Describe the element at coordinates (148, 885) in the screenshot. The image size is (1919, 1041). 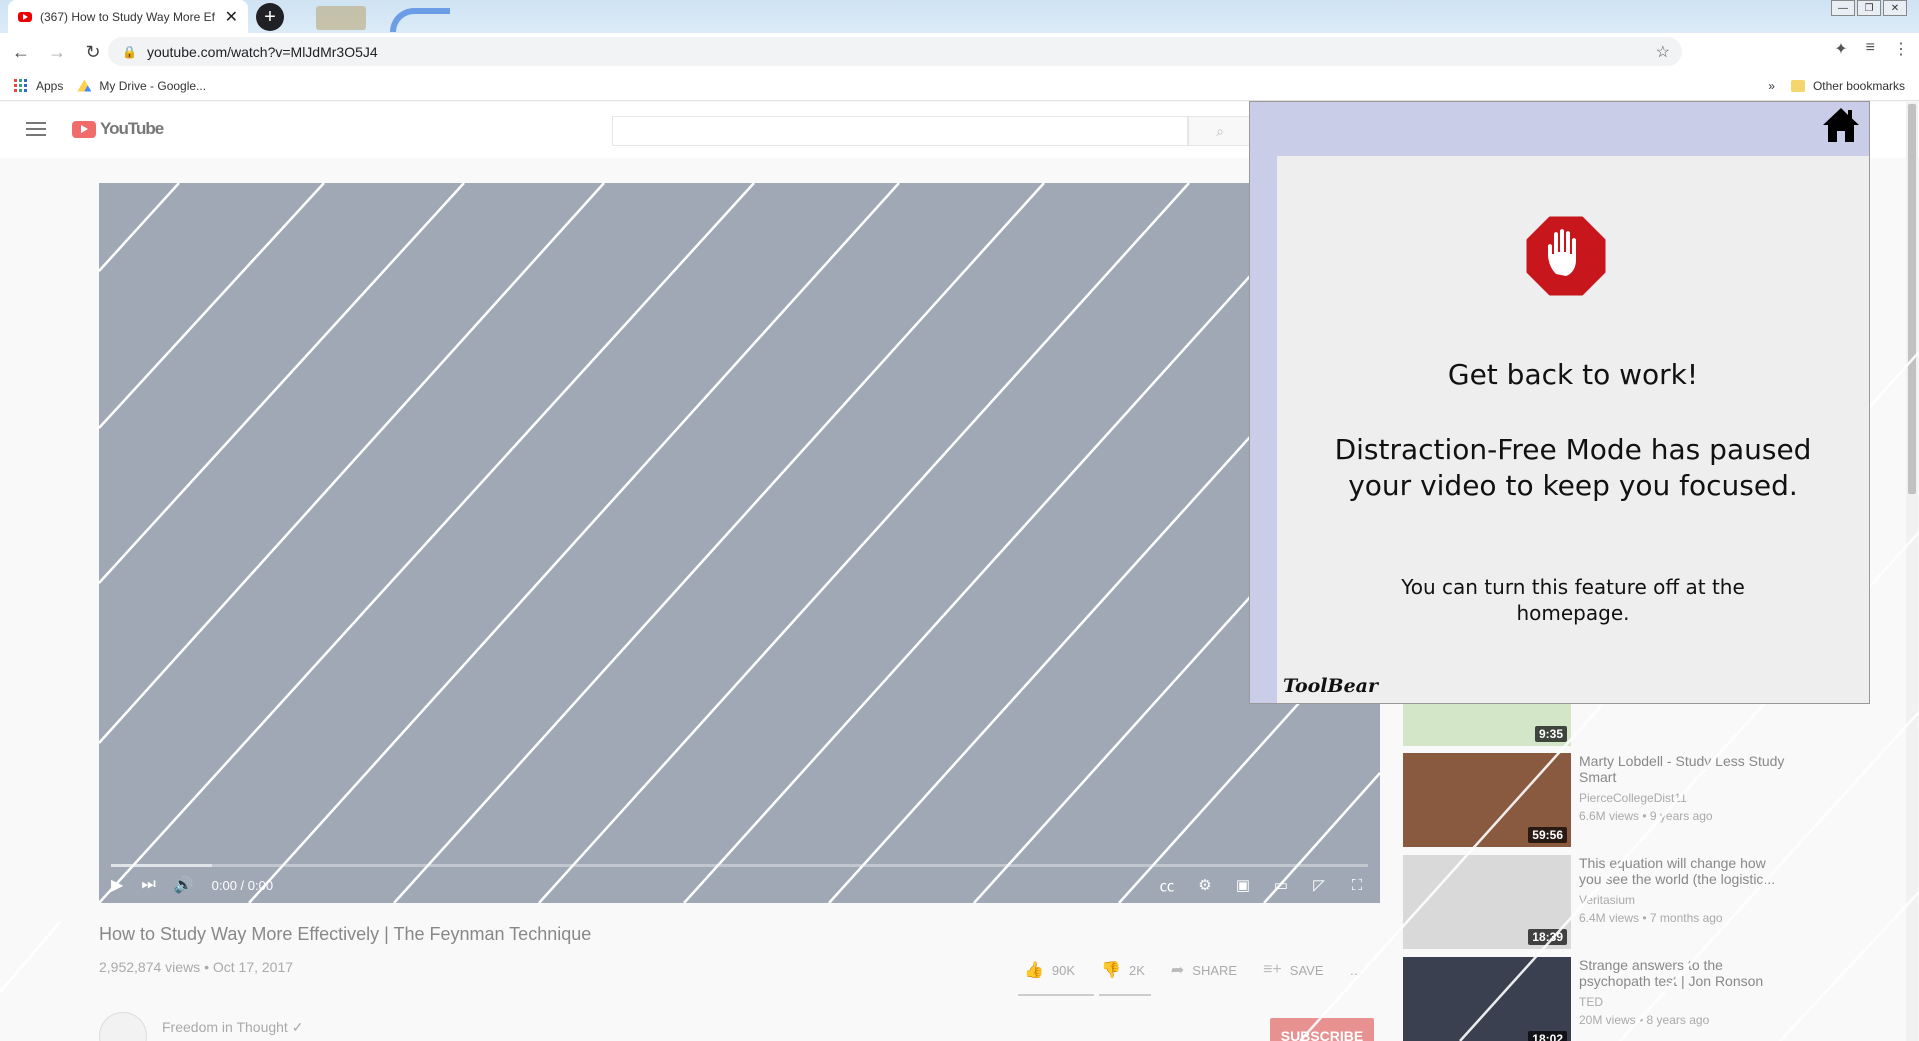
I see `next-icon: ⏭` at that location.